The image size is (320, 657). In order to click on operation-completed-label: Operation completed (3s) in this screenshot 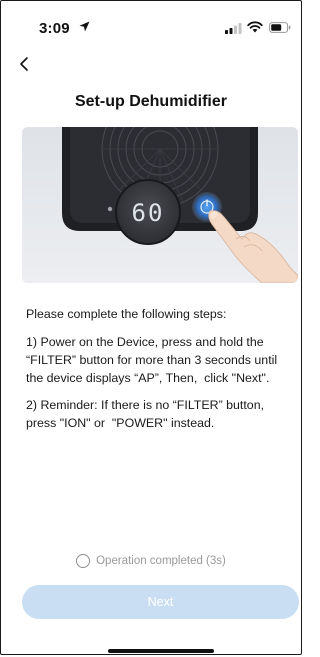, I will do `click(161, 561)`.